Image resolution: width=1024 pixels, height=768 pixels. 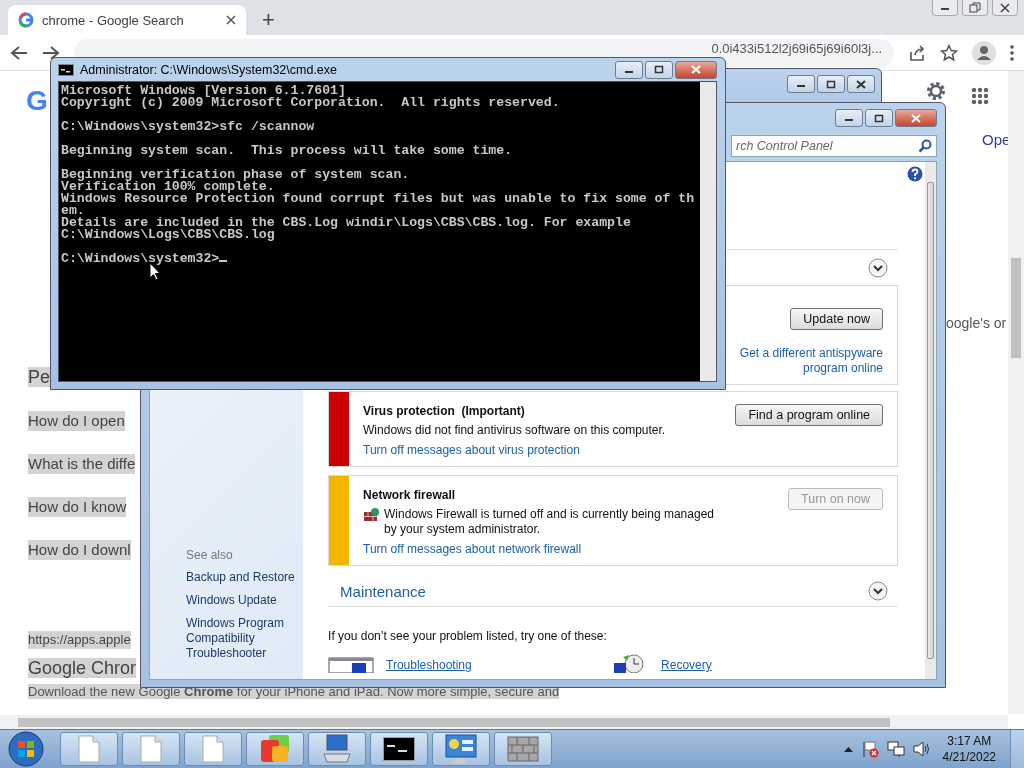 I want to click on question-text: How do I know, so click(x=77, y=507).